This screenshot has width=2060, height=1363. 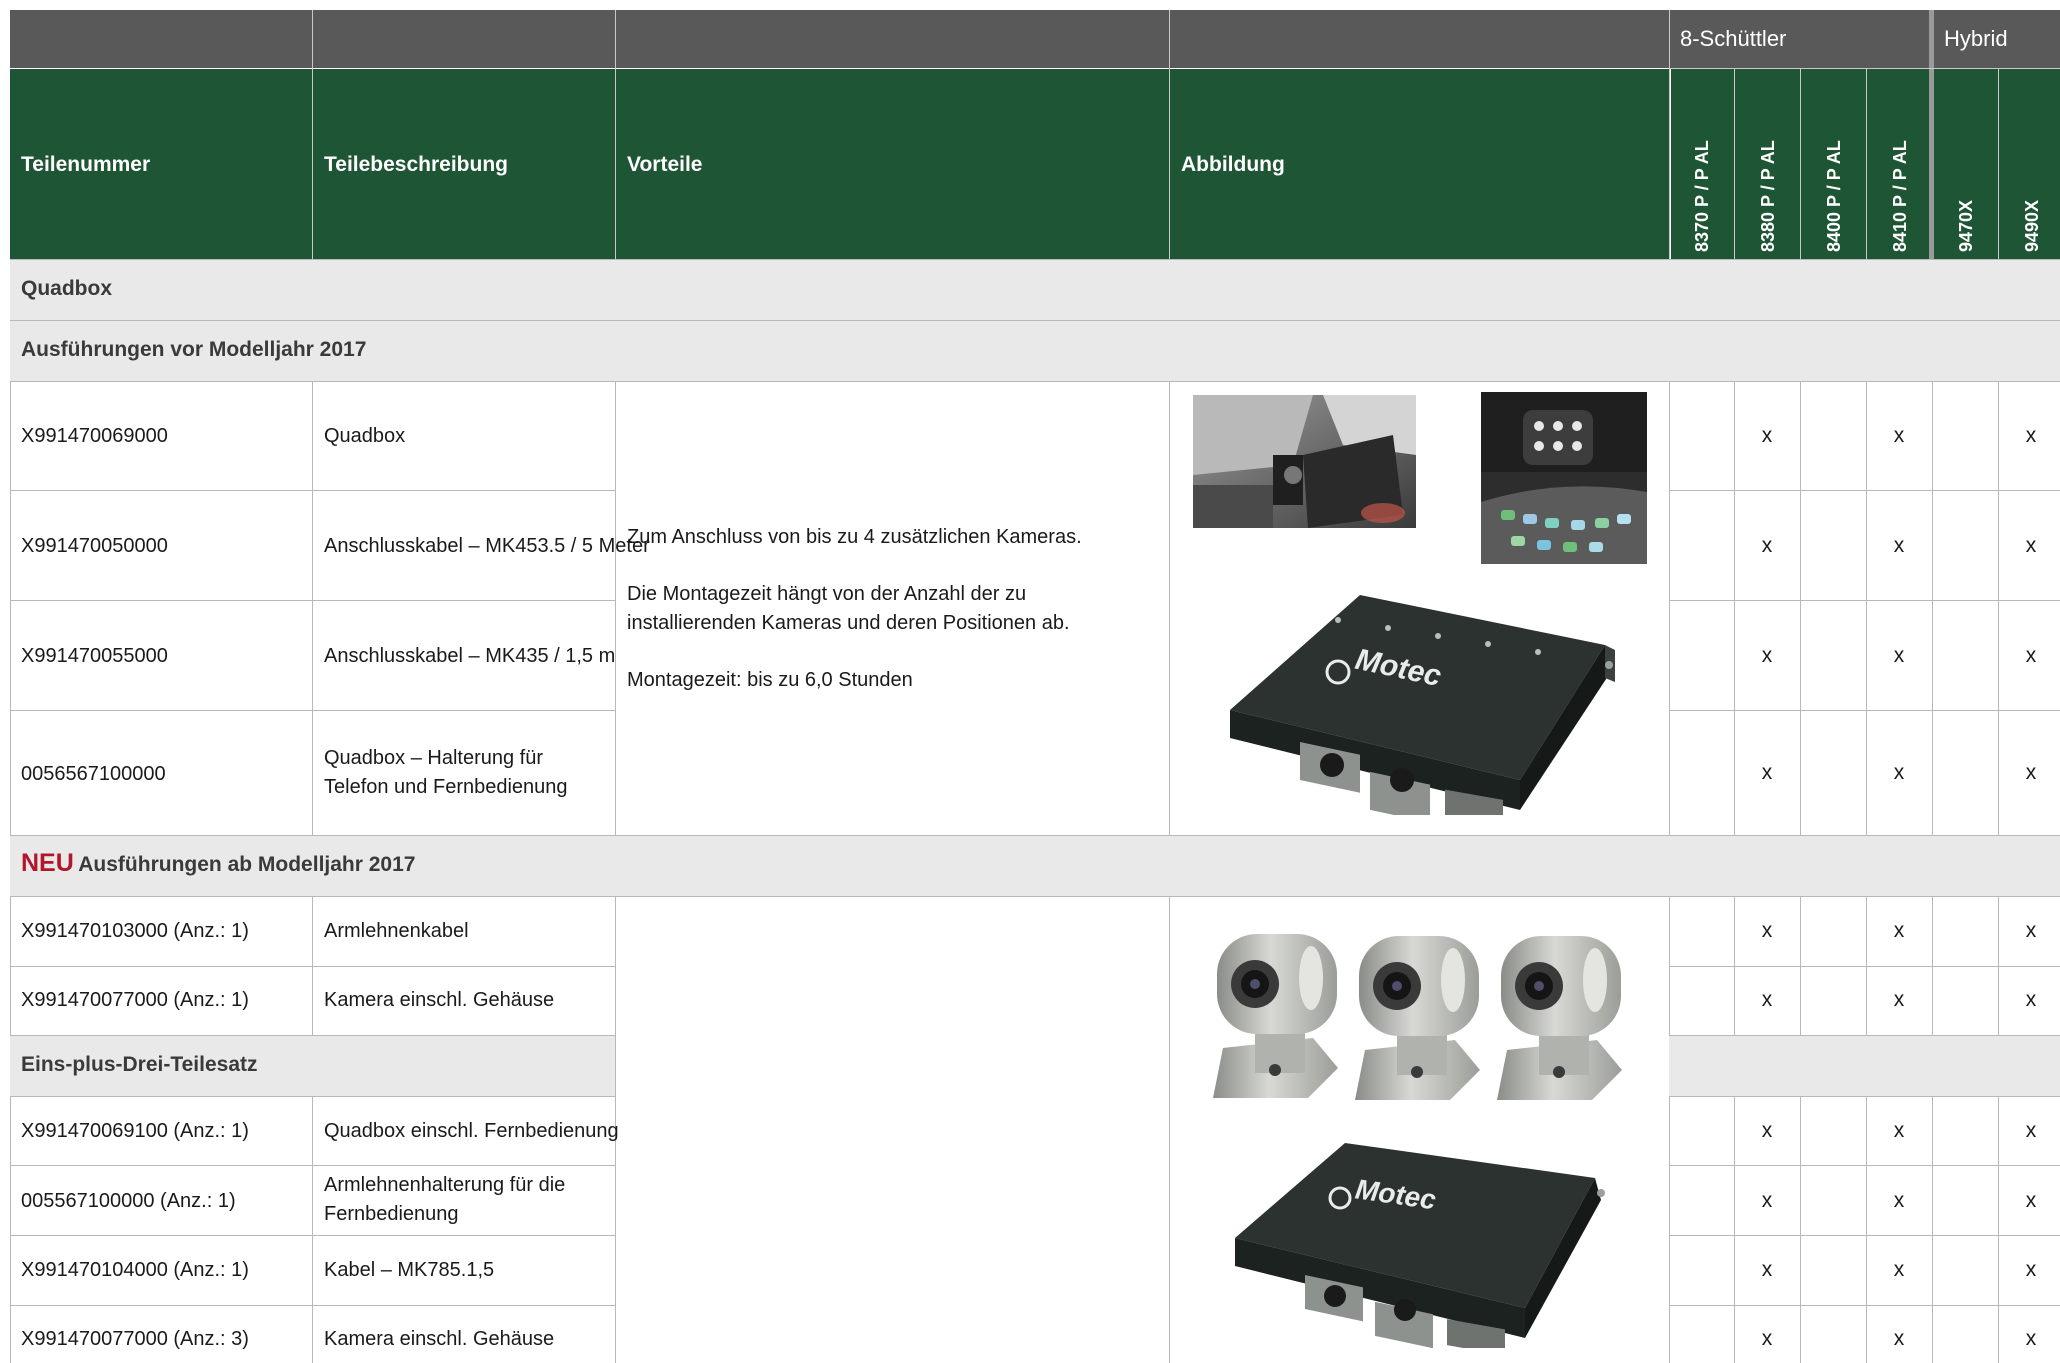 I want to click on part-number: X991470077000 (Anz.: 3), so click(x=135, y=1339).